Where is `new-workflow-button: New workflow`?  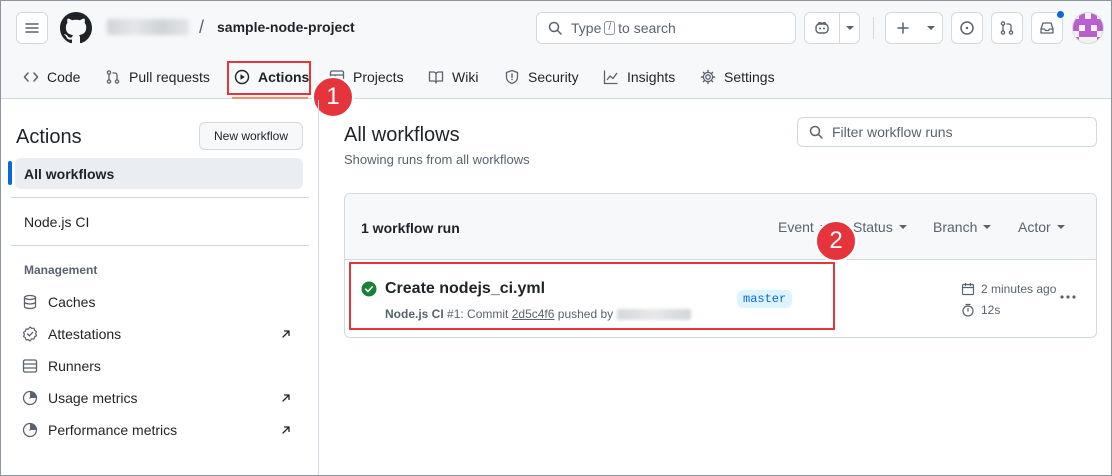 new-workflow-button: New workflow is located at coordinates (251, 136).